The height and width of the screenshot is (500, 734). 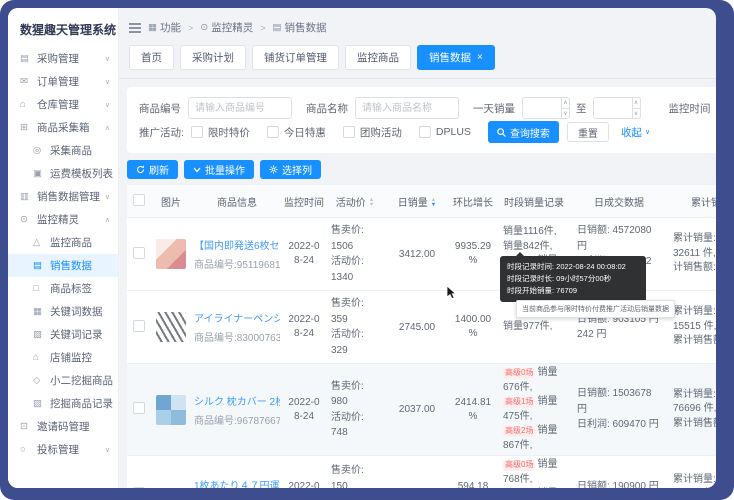 I want to click on sidebar-item-label: 运费模板列表, so click(x=81, y=174).